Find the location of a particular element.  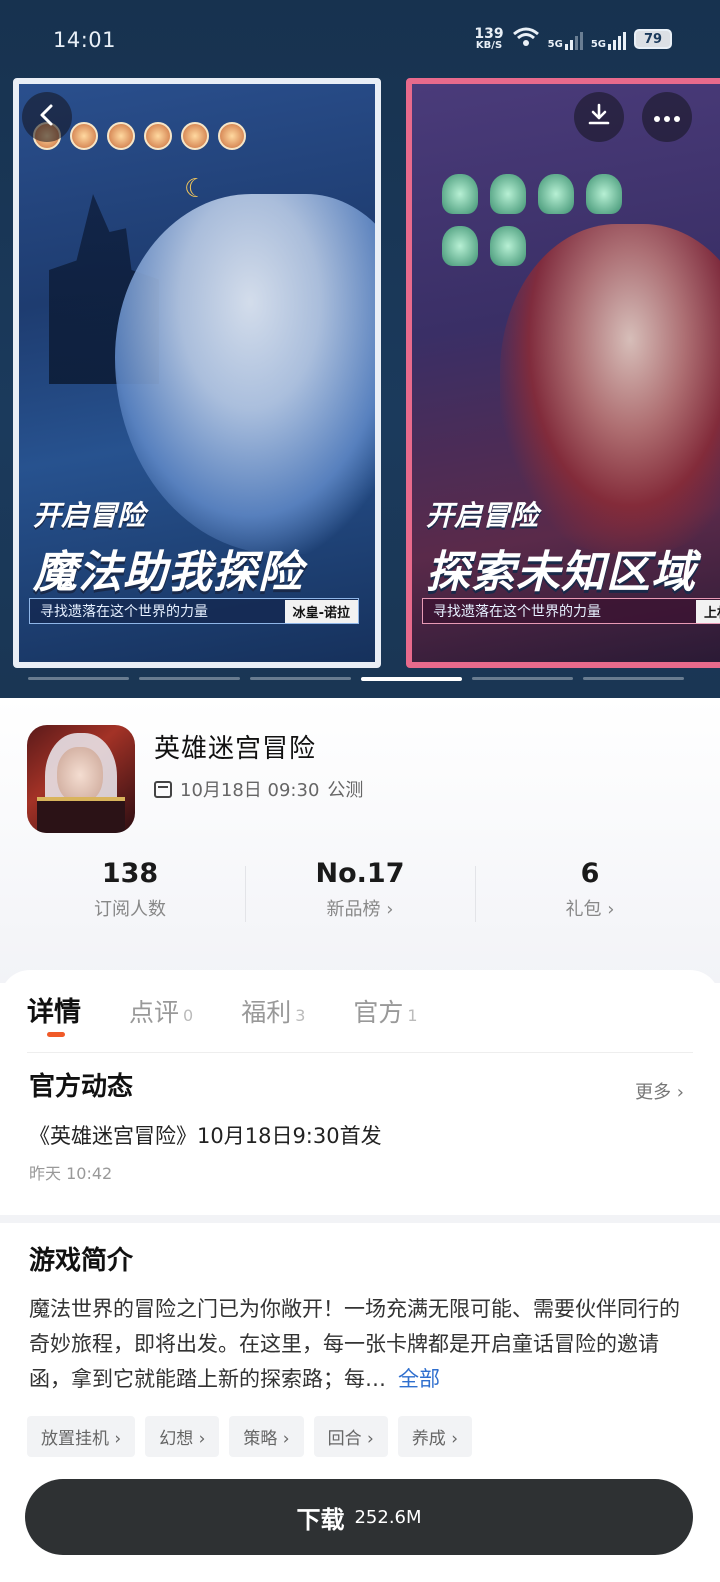

download-label: 下载 is located at coordinates (320, 1519).